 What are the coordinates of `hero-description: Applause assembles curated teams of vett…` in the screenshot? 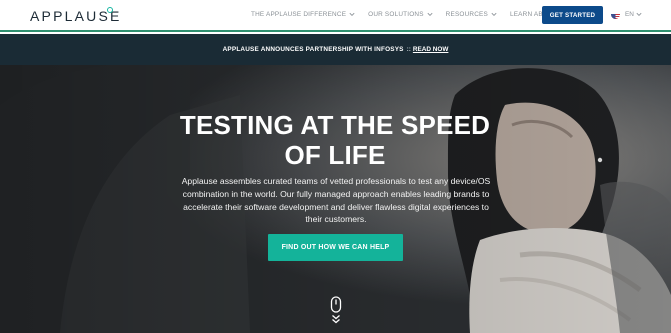 It's located at (336, 200).